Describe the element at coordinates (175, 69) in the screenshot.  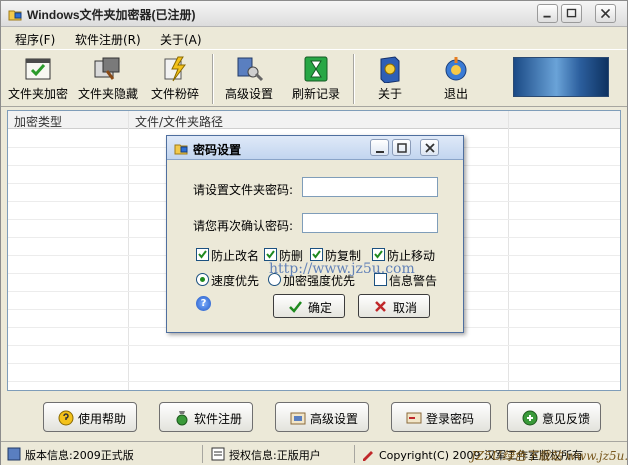
I see `shred-icon` at that location.